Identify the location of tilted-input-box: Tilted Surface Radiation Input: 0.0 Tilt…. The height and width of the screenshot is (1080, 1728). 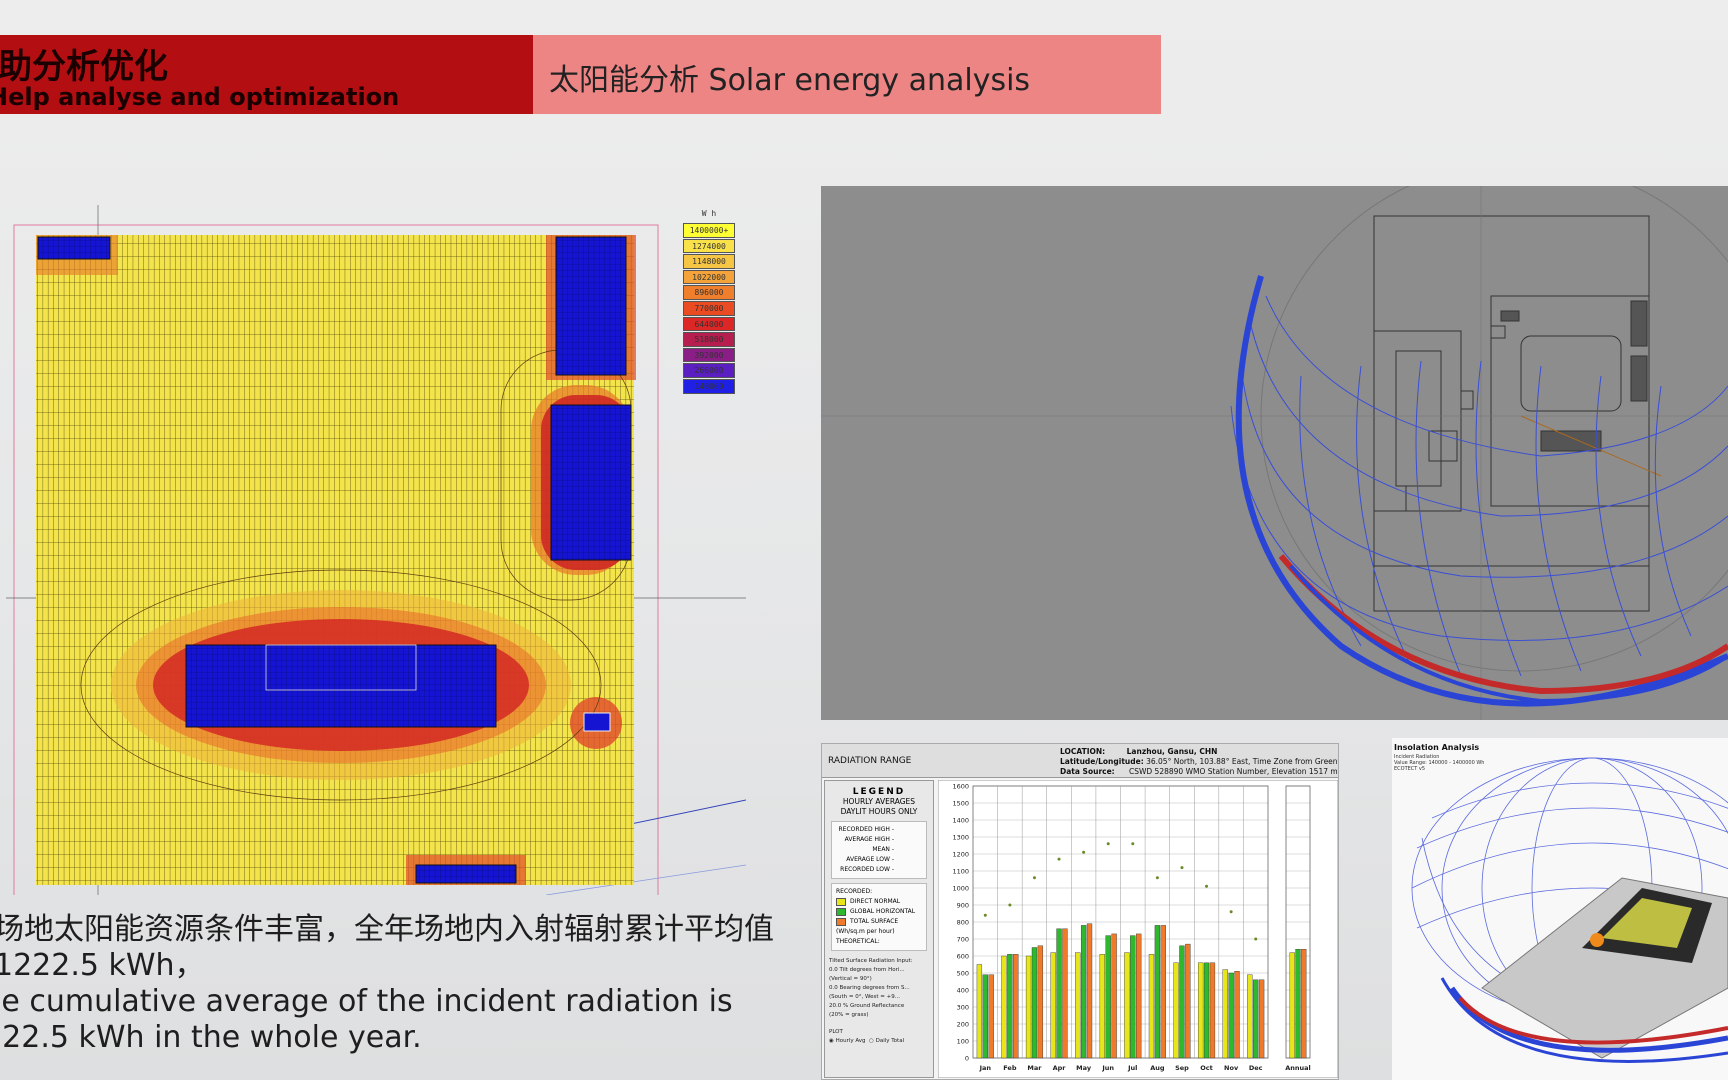
(879, 1001).